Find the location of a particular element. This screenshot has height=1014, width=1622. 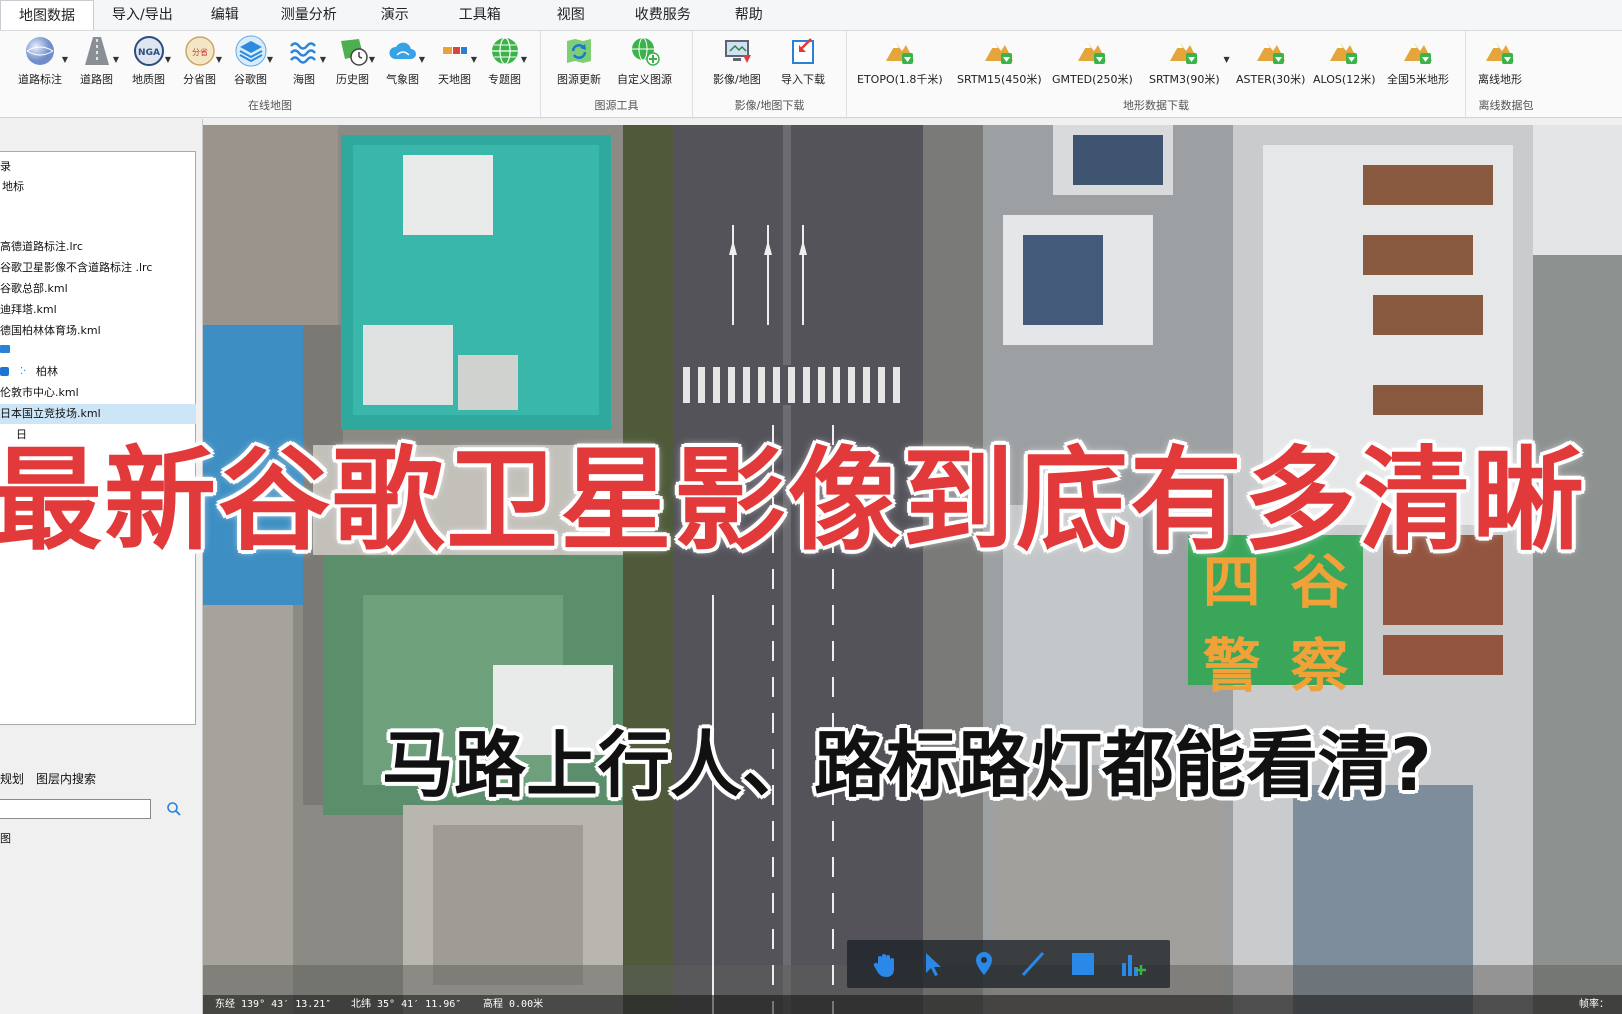

geology-map-button: NGA 地质图 ▼ is located at coordinates (151, 60).